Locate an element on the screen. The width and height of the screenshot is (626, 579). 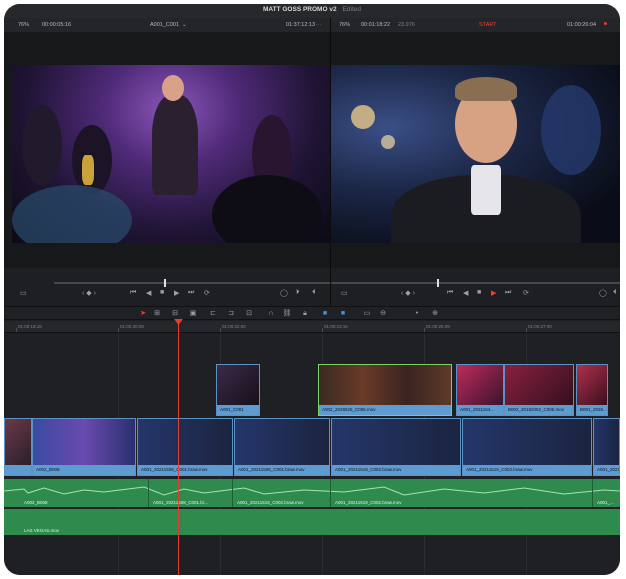
project-title: MATT GOSS PROMO v2 Edited is located at coordinates (312, 9).